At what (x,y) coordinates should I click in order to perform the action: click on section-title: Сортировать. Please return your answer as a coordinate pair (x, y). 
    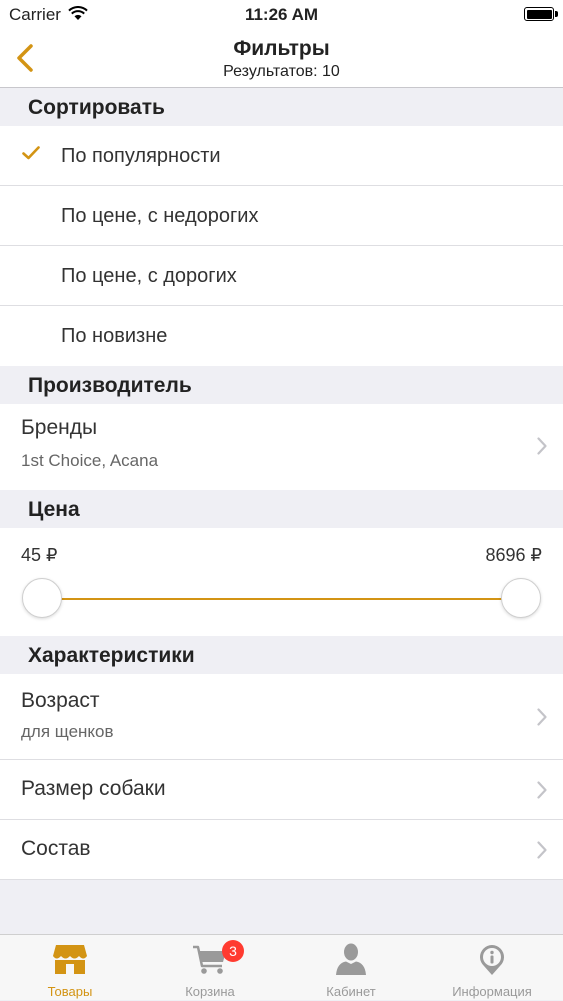
    Looking at the image, I should click on (96, 107).